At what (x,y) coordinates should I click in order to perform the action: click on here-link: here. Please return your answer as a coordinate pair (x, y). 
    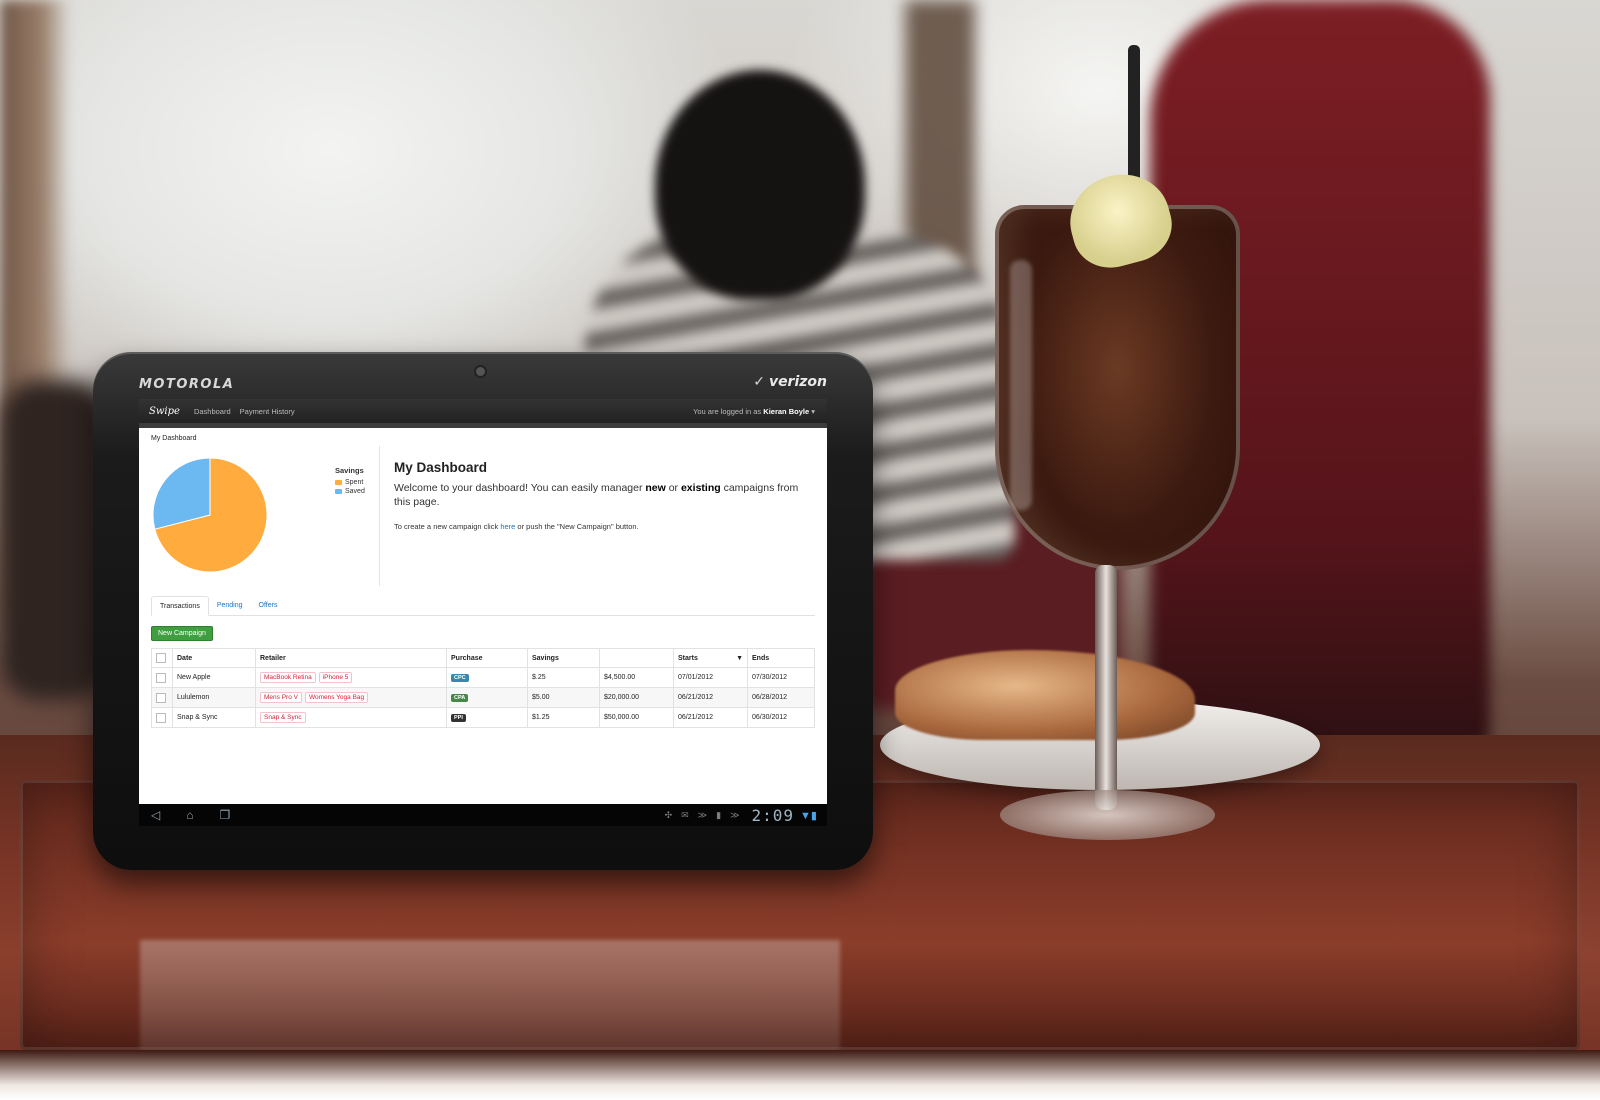
    Looking at the image, I should click on (507, 526).